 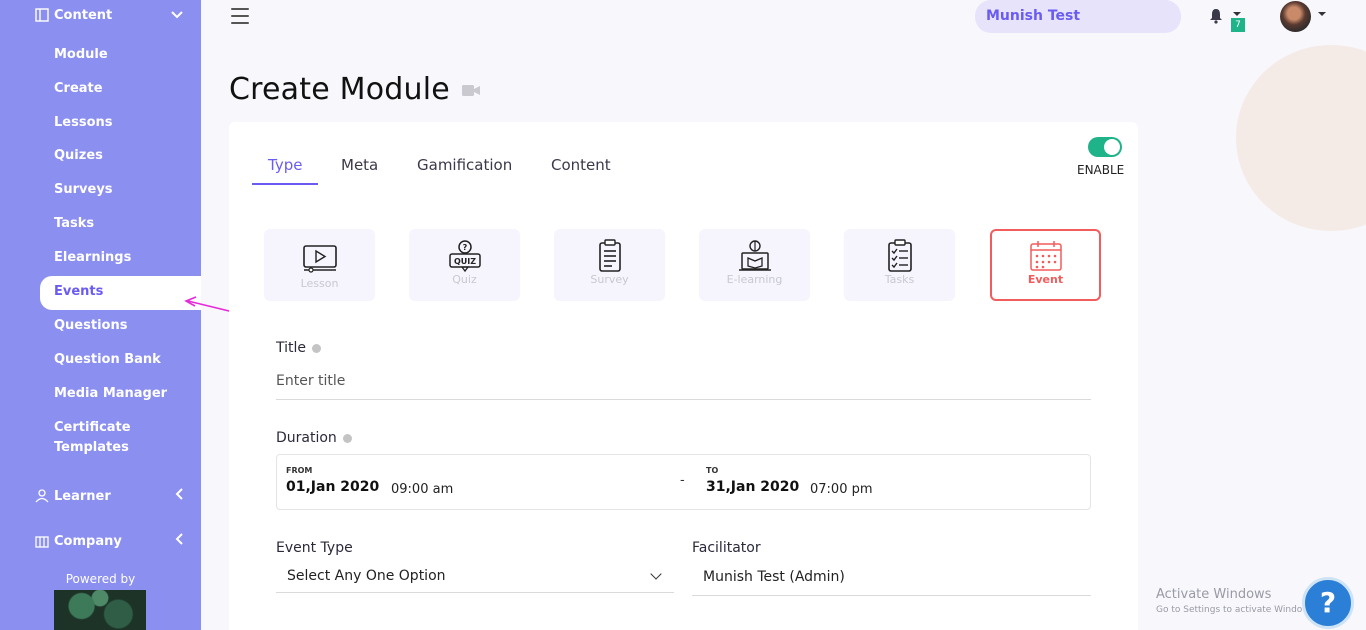 What do you see at coordinates (285, 184) in the screenshot?
I see `active-tab-indicator` at bounding box center [285, 184].